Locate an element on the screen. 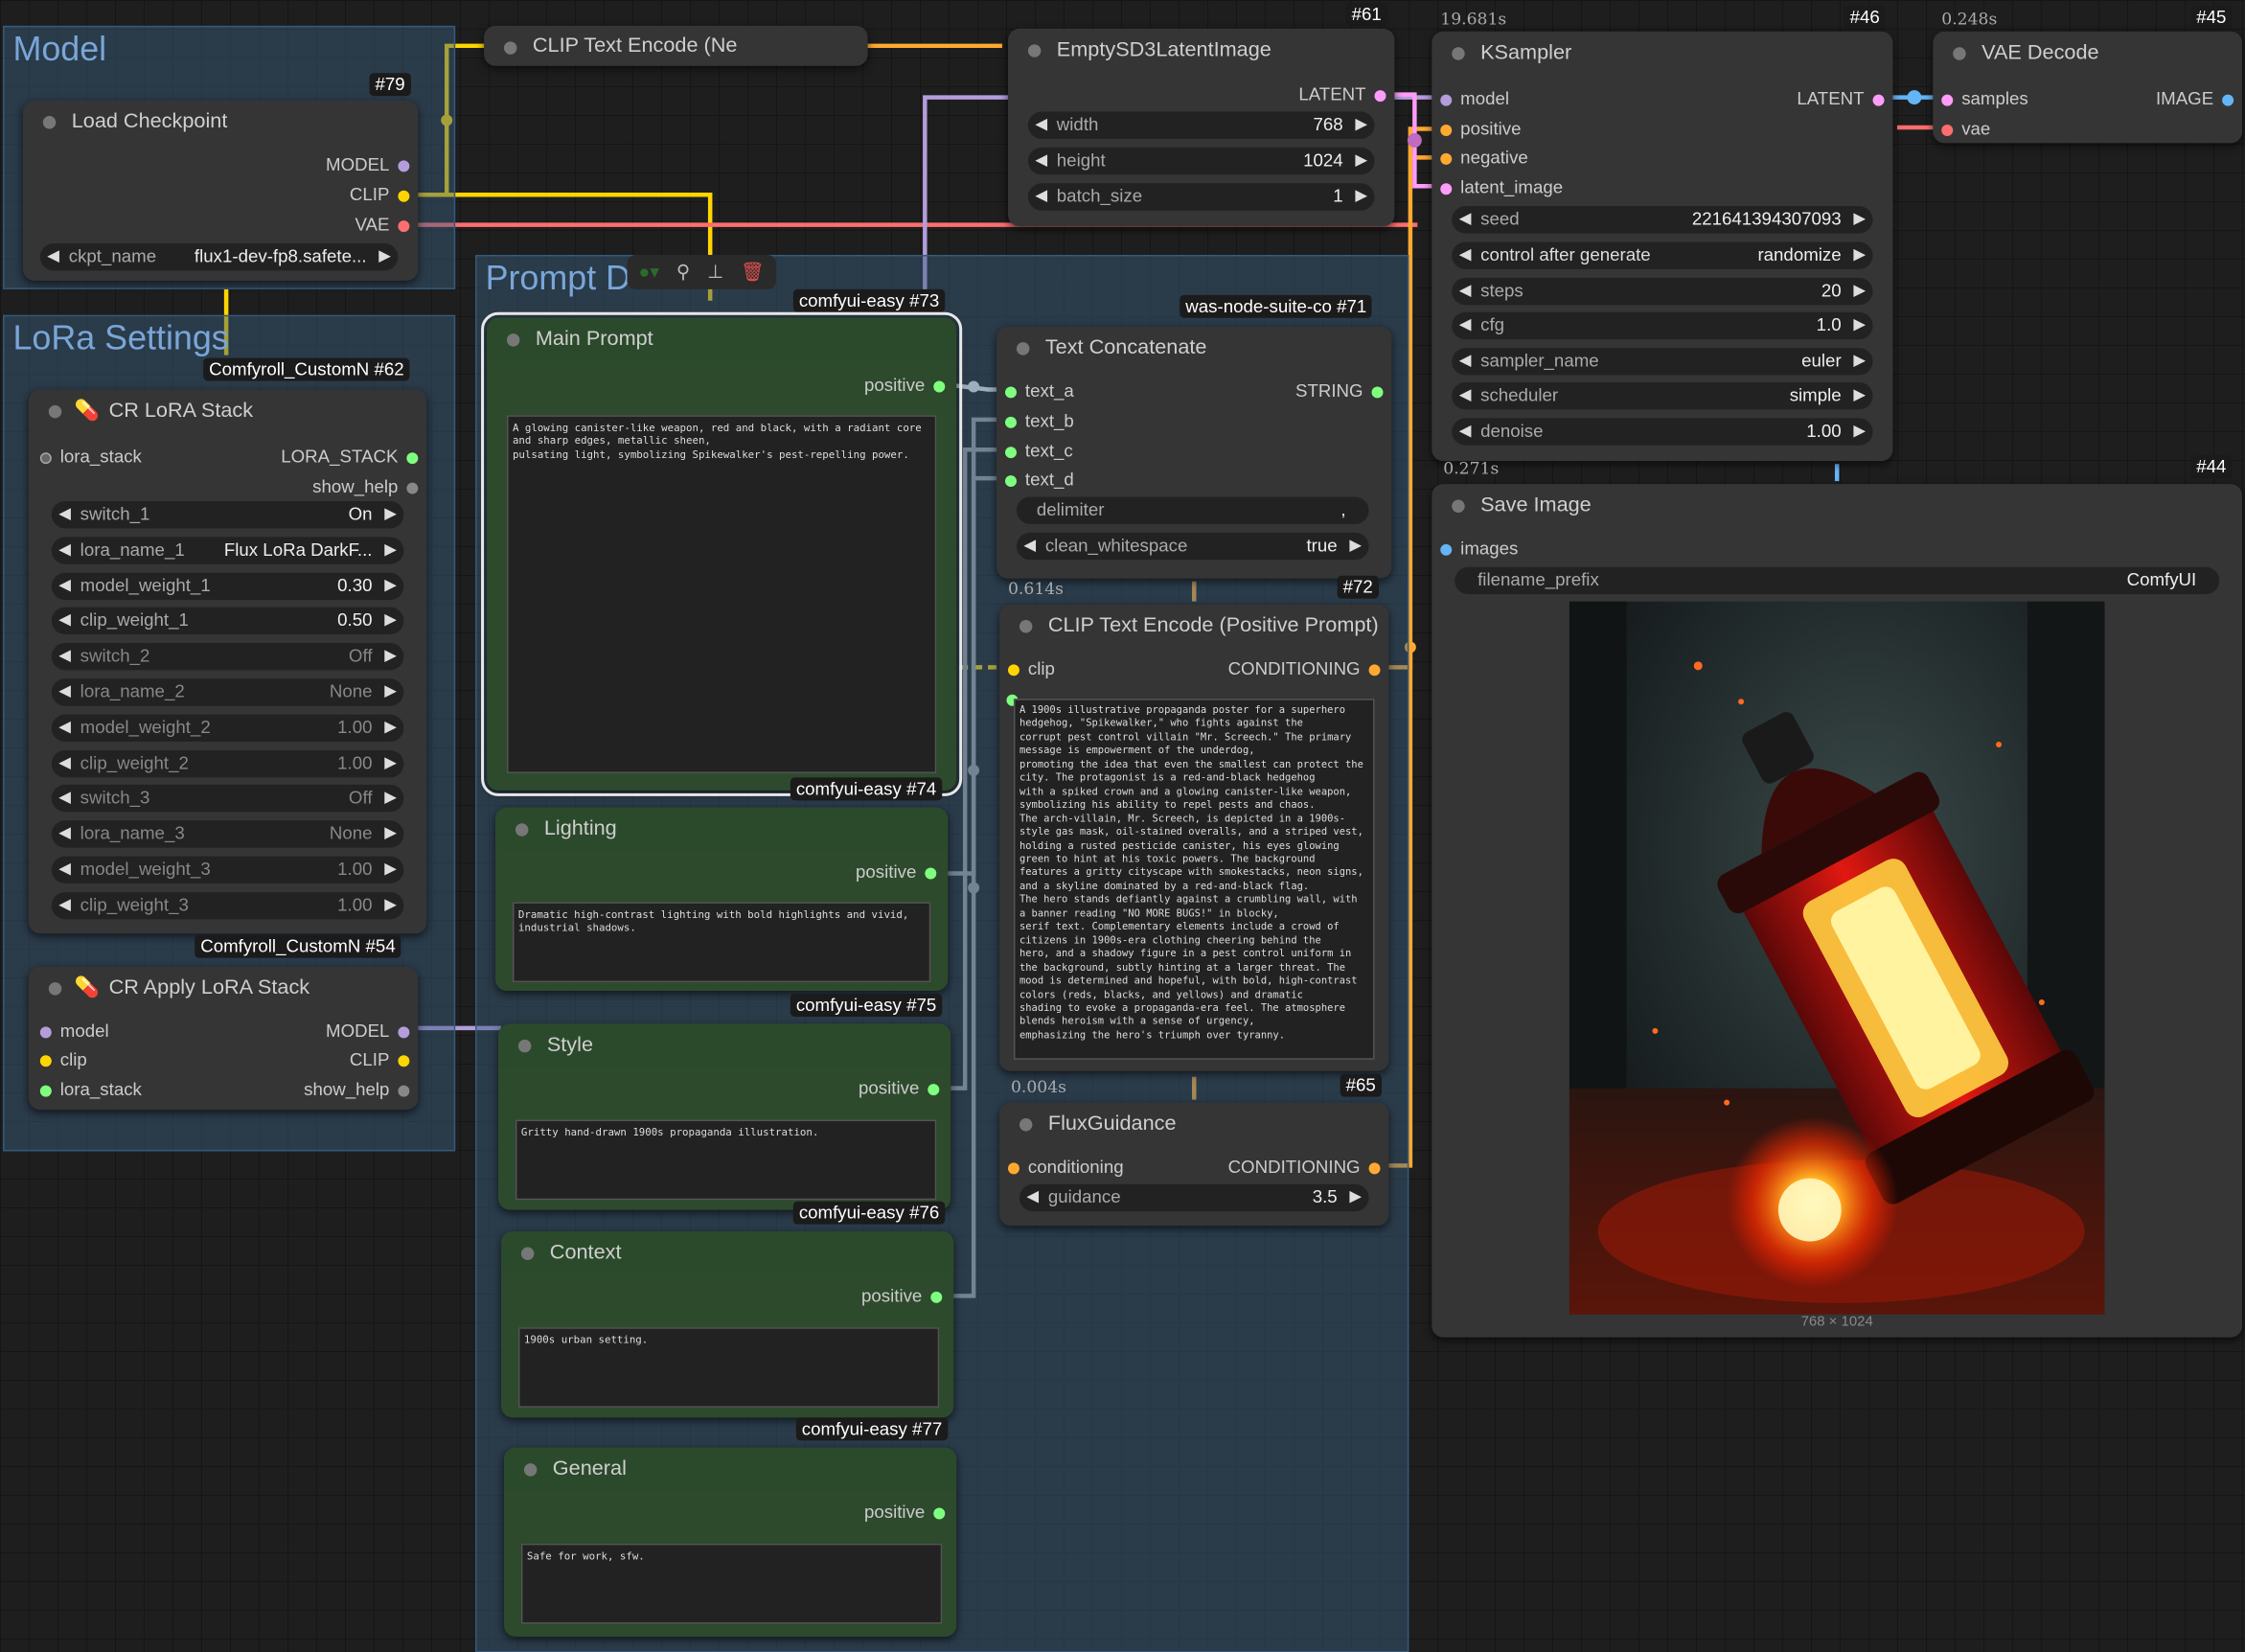 The image size is (2245, 1652). lora-widget-clip-weight-2: clip_weight_2 1.00 is located at coordinates (228, 763).